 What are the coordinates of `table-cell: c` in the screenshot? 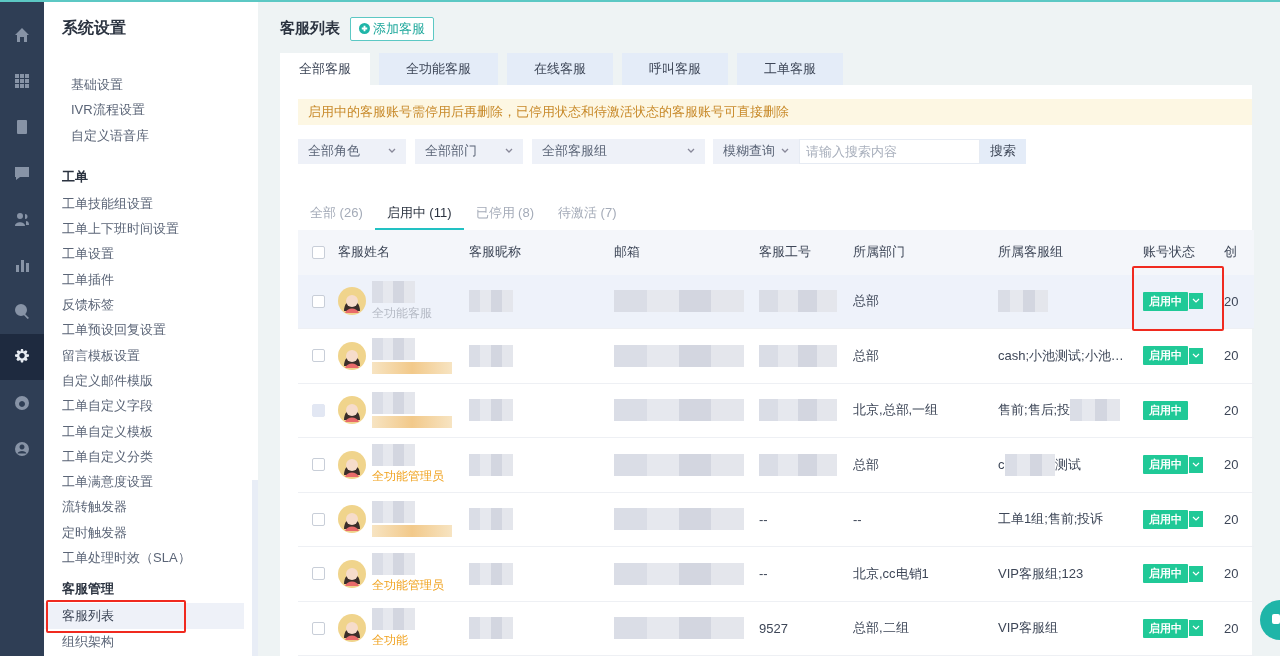 It's located at (1001, 465).